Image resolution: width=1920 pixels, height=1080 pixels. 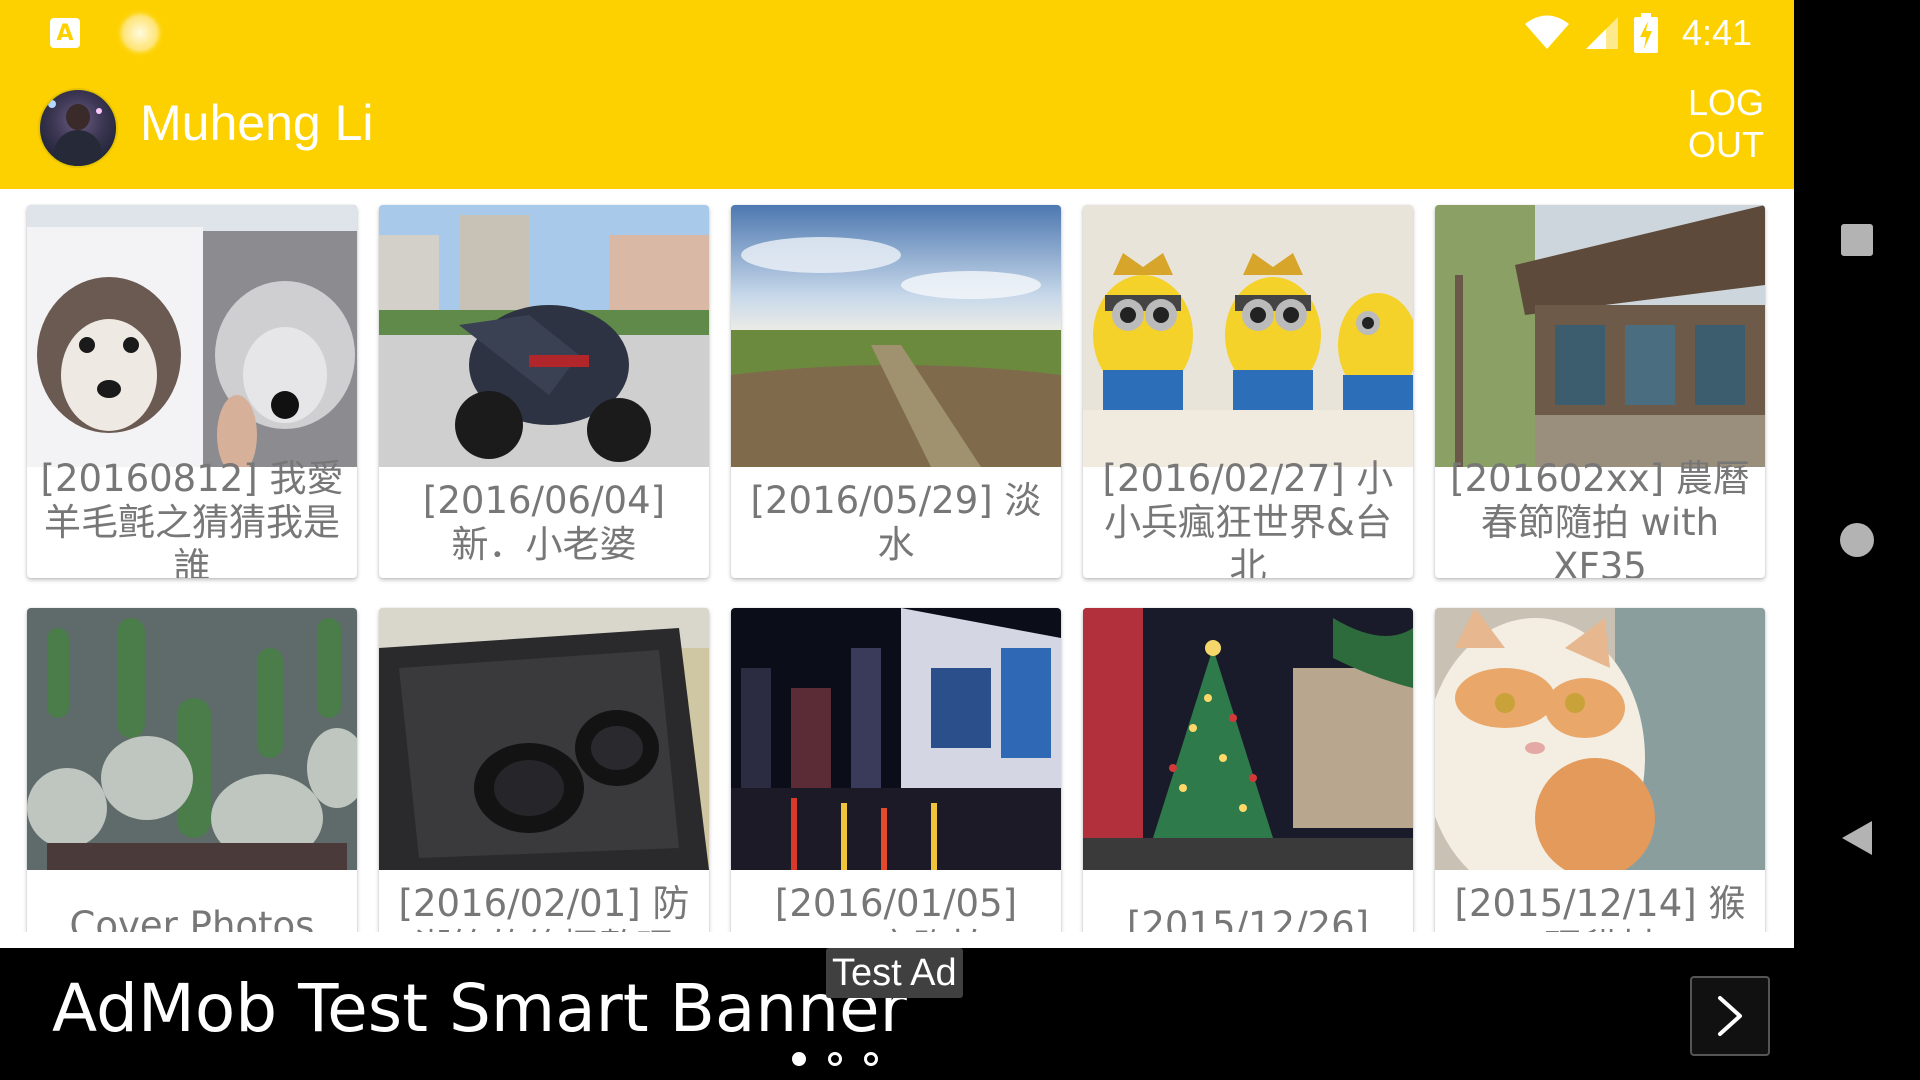 What do you see at coordinates (544, 522) in the screenshot?
I see `album-title: [2016/06/04] 新．小老婆` at bounding box center [544, 522].